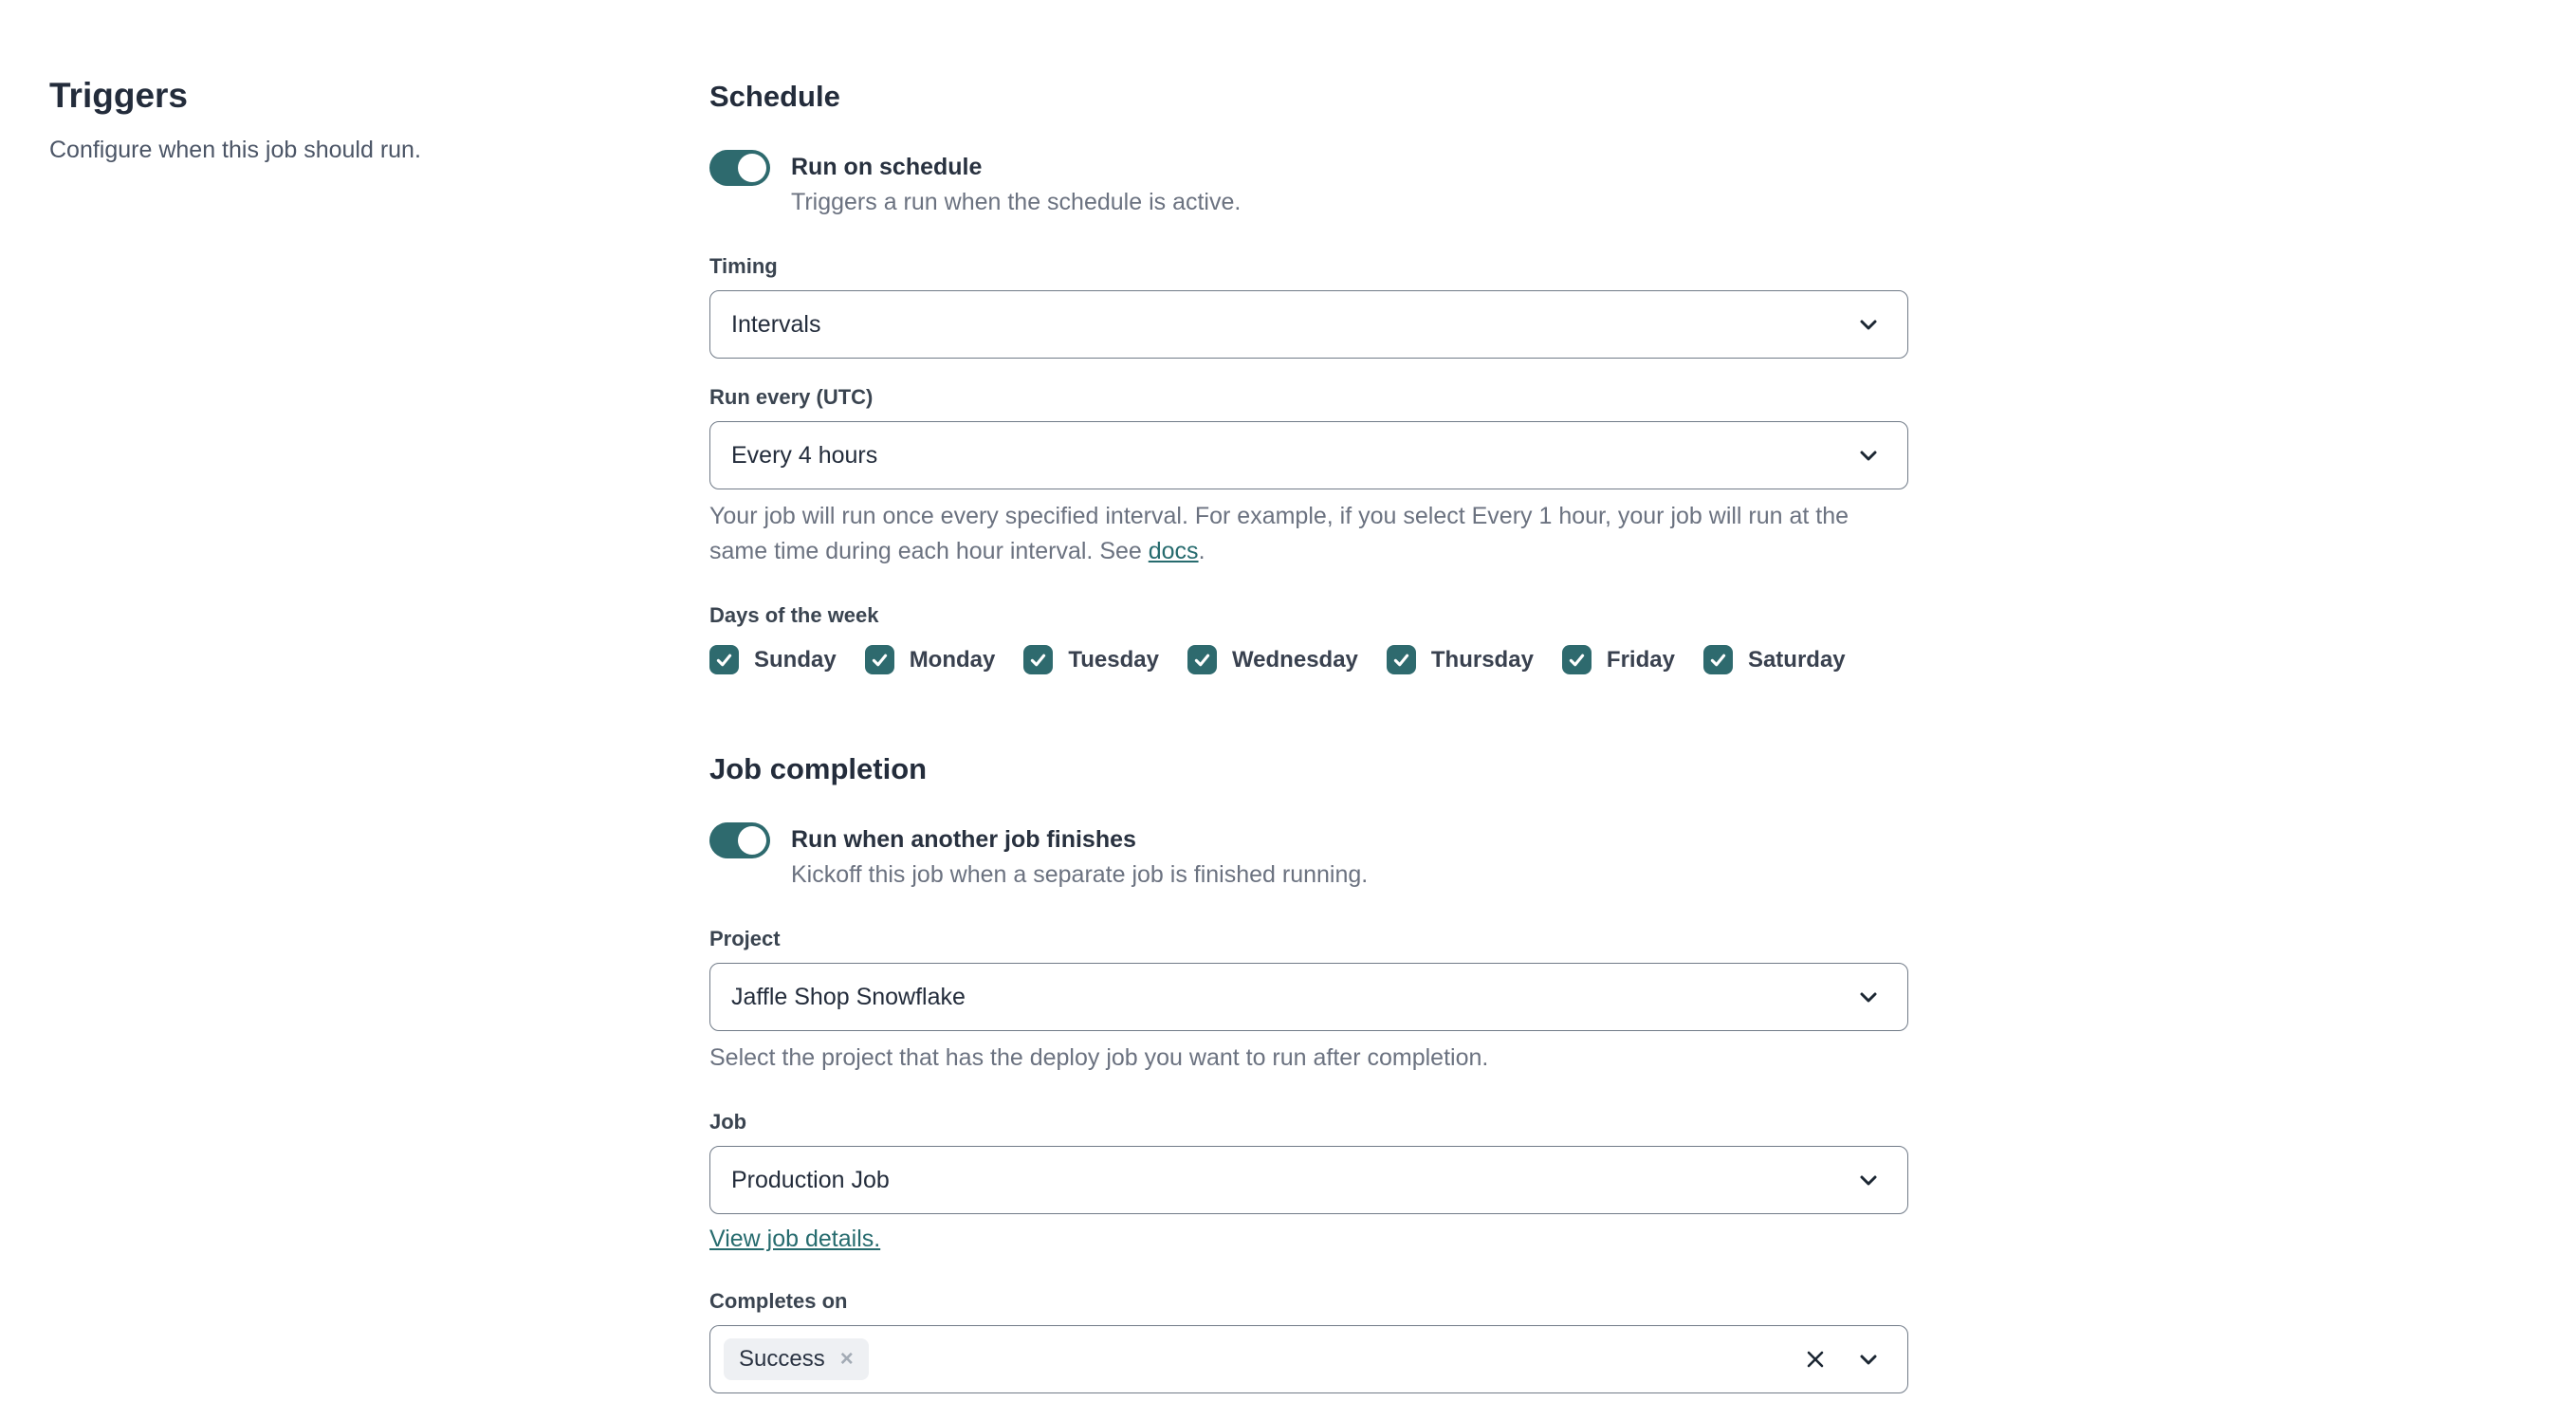 The width and height of the screenshot is (2576, 1420). I want to click on view-job-details-link: View job details., so click(794, 1240).